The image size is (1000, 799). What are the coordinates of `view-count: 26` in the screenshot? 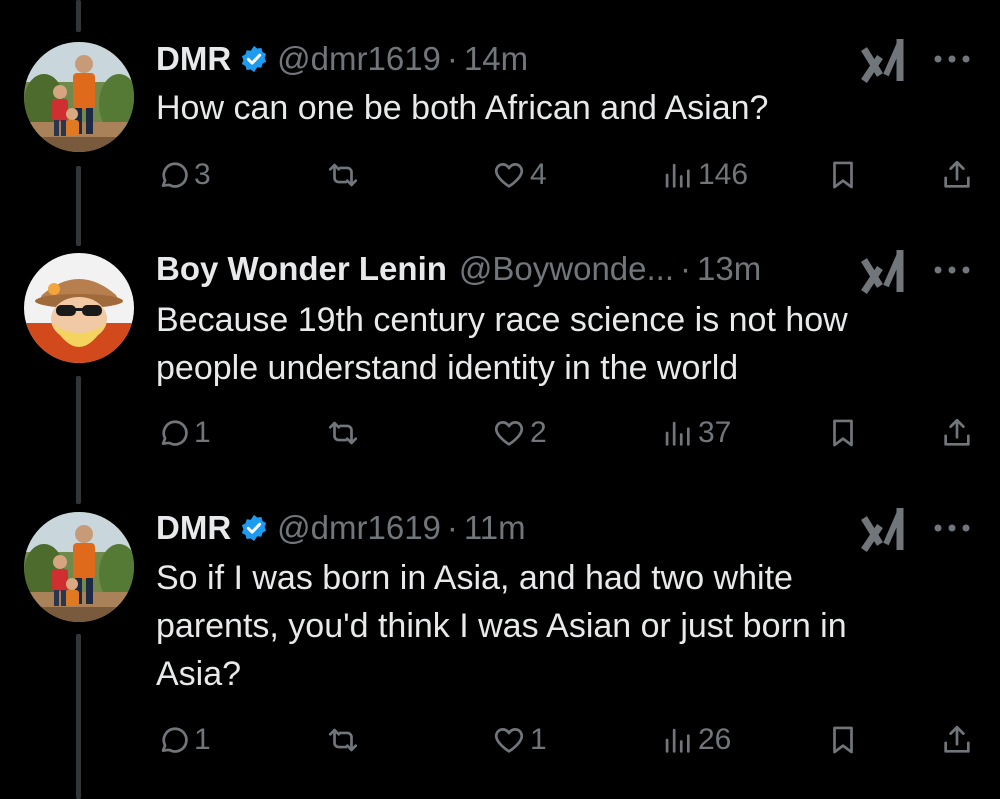 It's located at (715, 739).